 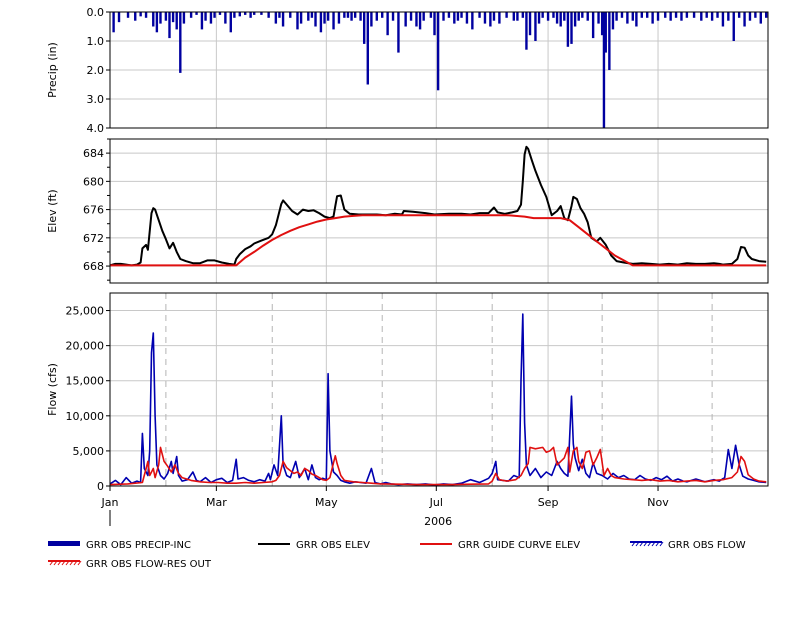 I want to click on y-axis-label: Precip (in), so click(x=52, y=70).